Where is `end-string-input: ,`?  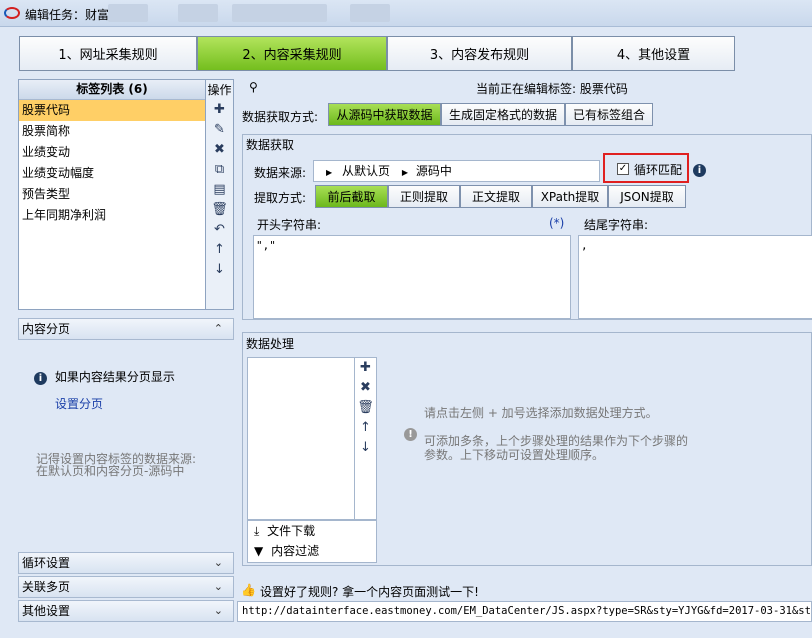 end-string-input: , is located at coordinates (695, 277).